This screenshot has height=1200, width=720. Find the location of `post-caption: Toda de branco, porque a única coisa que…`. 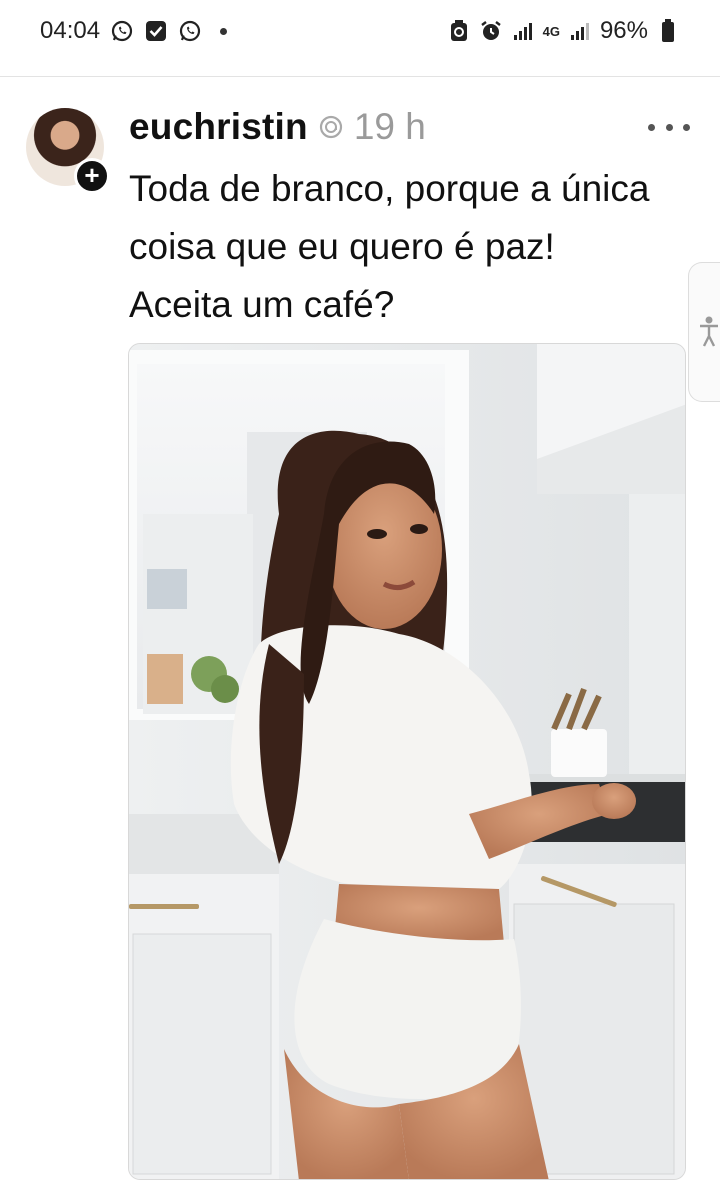

post-caption: Toda de branco, porque a única coisa que… is located at coordinates (389, 246).